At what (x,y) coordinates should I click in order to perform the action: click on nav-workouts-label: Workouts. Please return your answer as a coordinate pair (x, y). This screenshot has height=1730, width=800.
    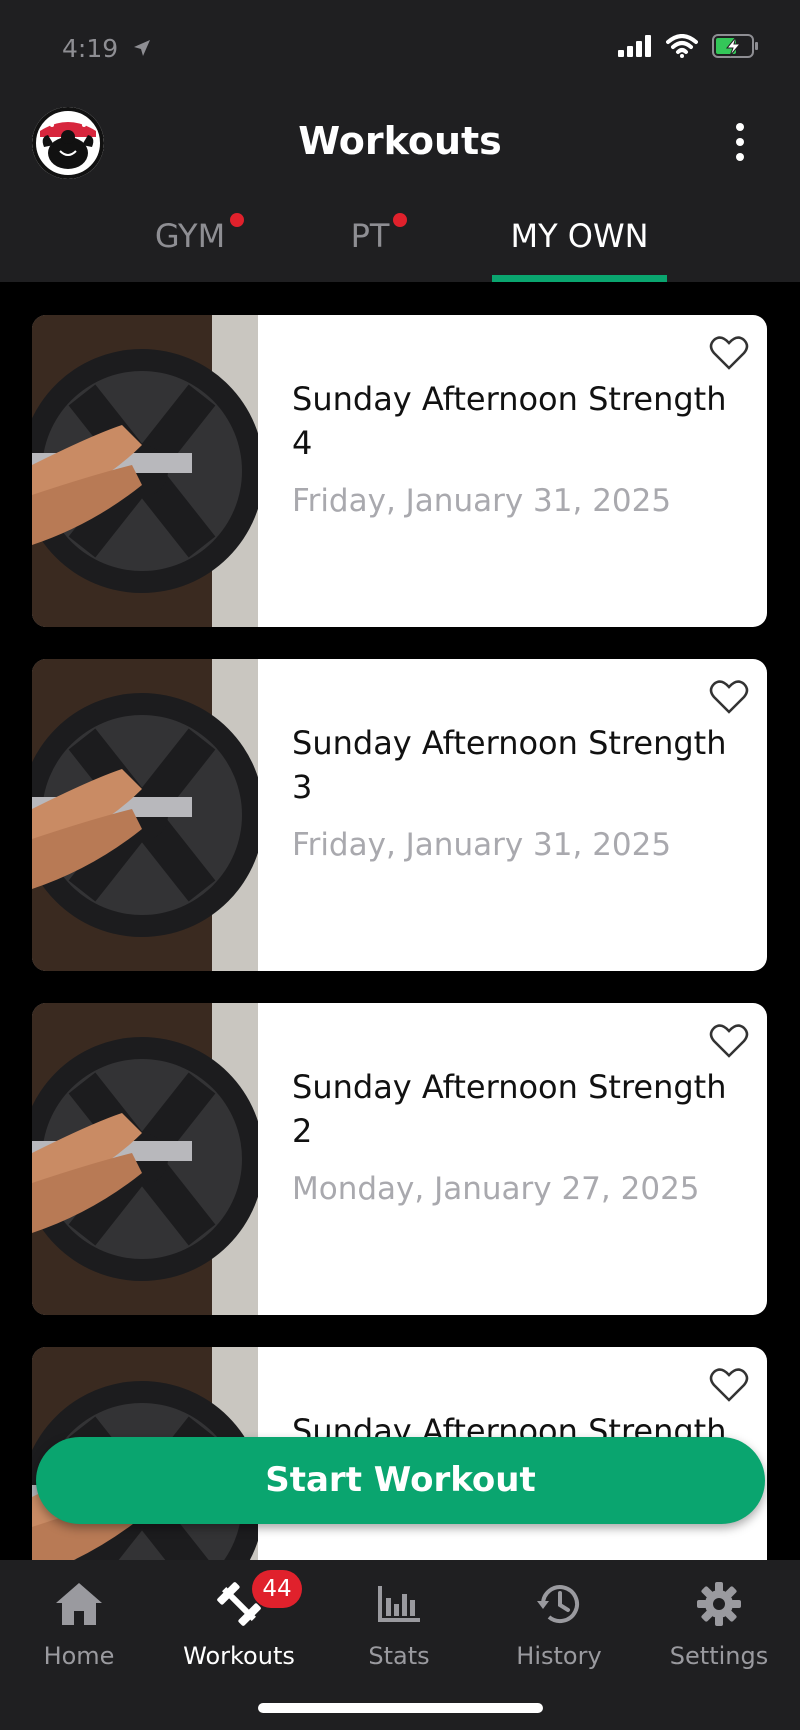
    Looking at the image, I should click on (239, 1656).